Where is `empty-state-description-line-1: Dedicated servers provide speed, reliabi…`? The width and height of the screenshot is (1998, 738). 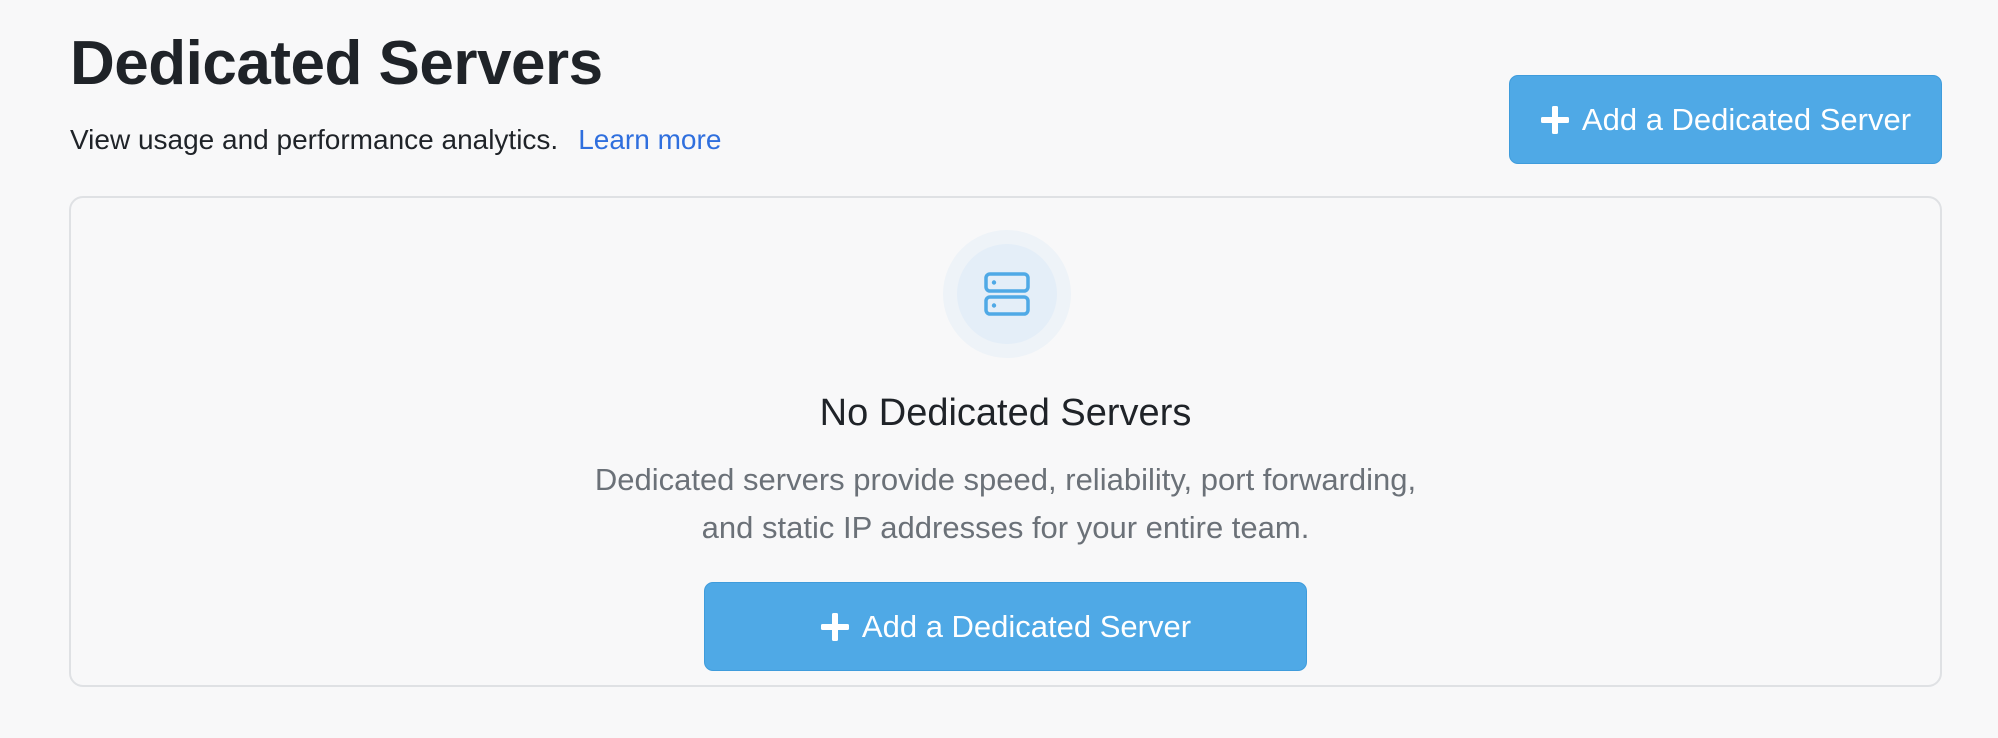
empty-state-description-line-1: Dedicated servers provide speed, reliabi… is located at coordinates (1005, 479).